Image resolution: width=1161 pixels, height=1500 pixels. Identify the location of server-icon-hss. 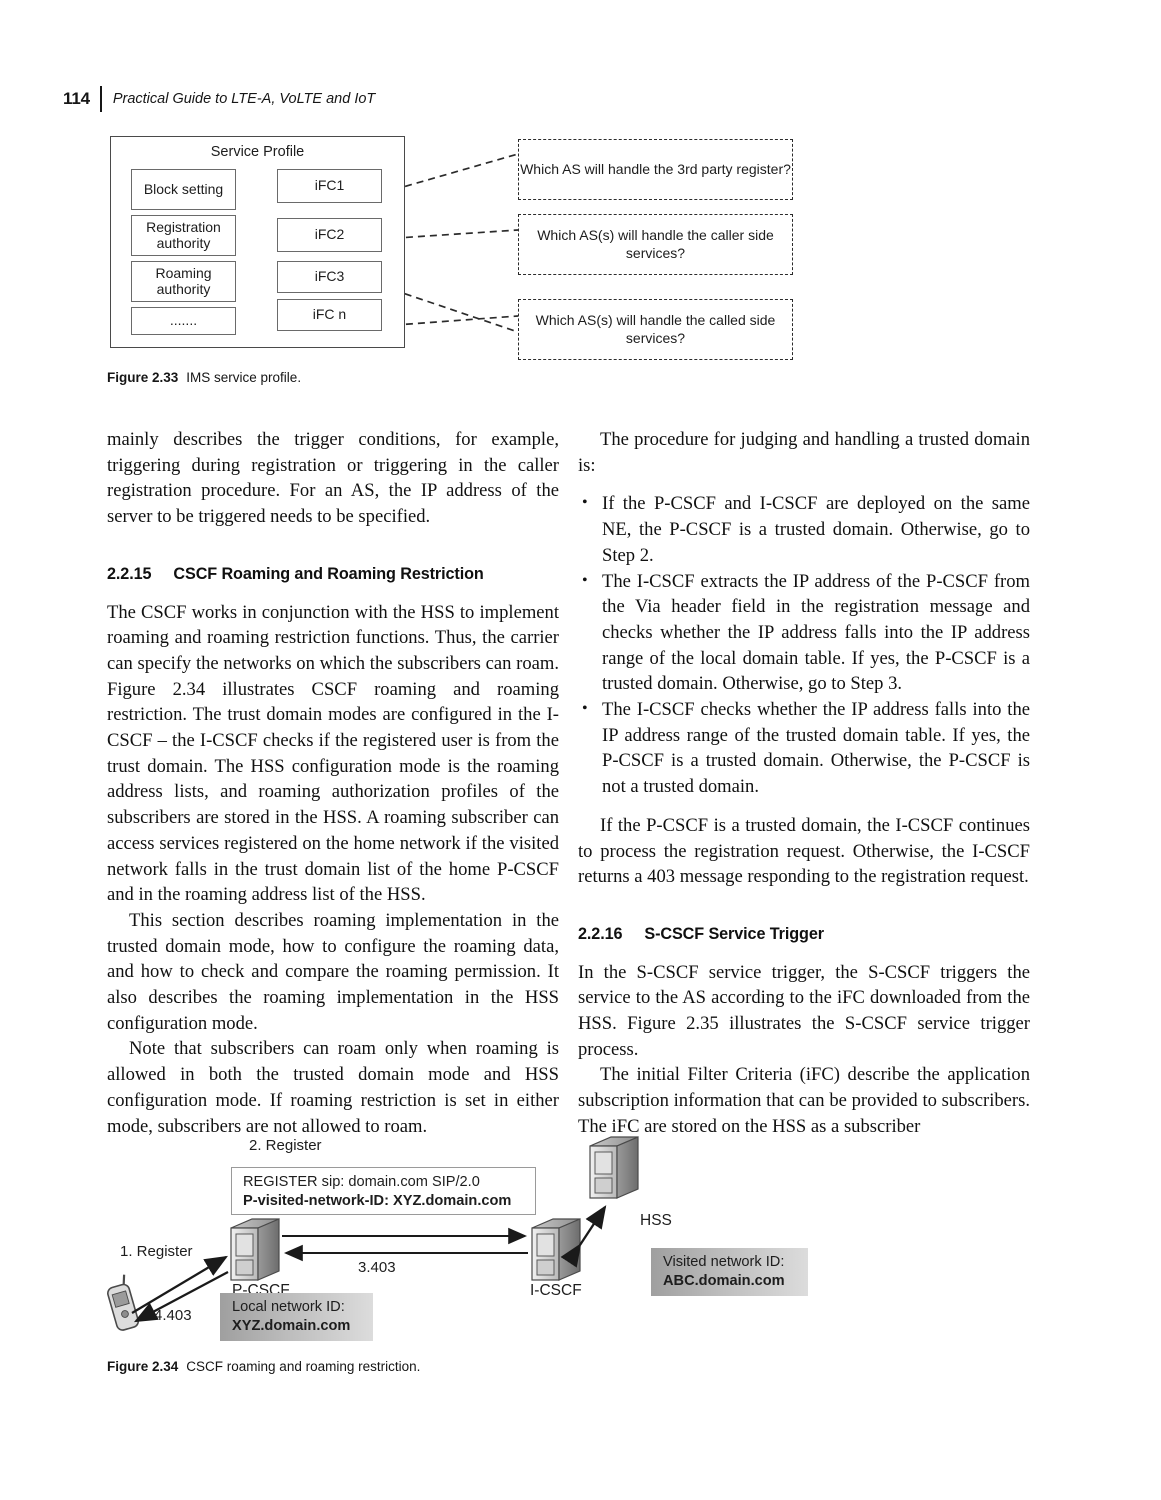
(614, 1167).